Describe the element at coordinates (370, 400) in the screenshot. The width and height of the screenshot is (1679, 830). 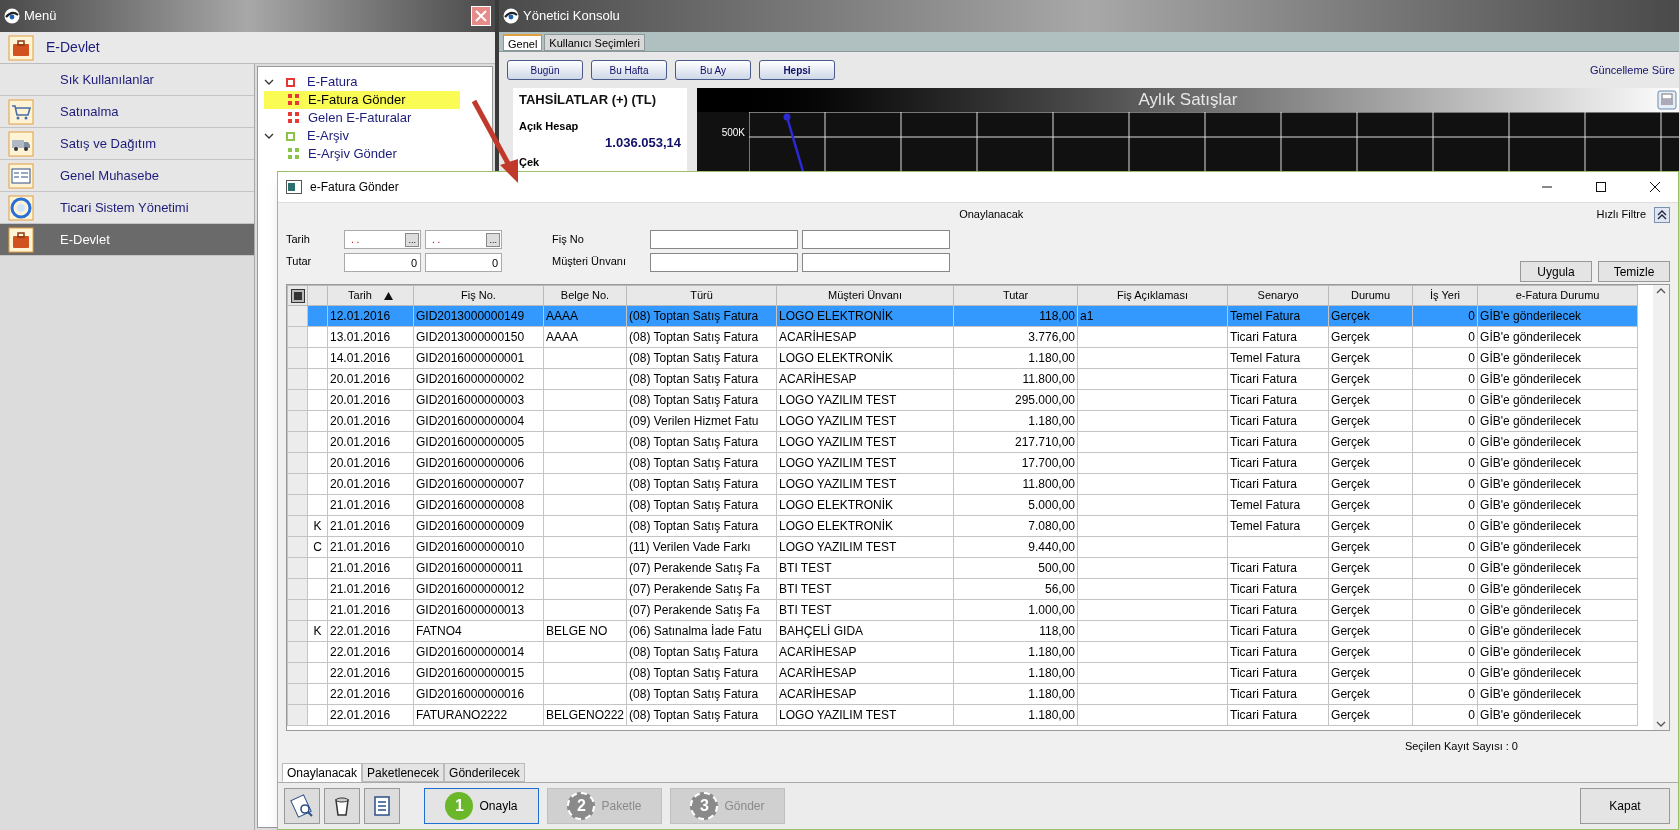
I see `table-cell: 20.01.2016` at that location.